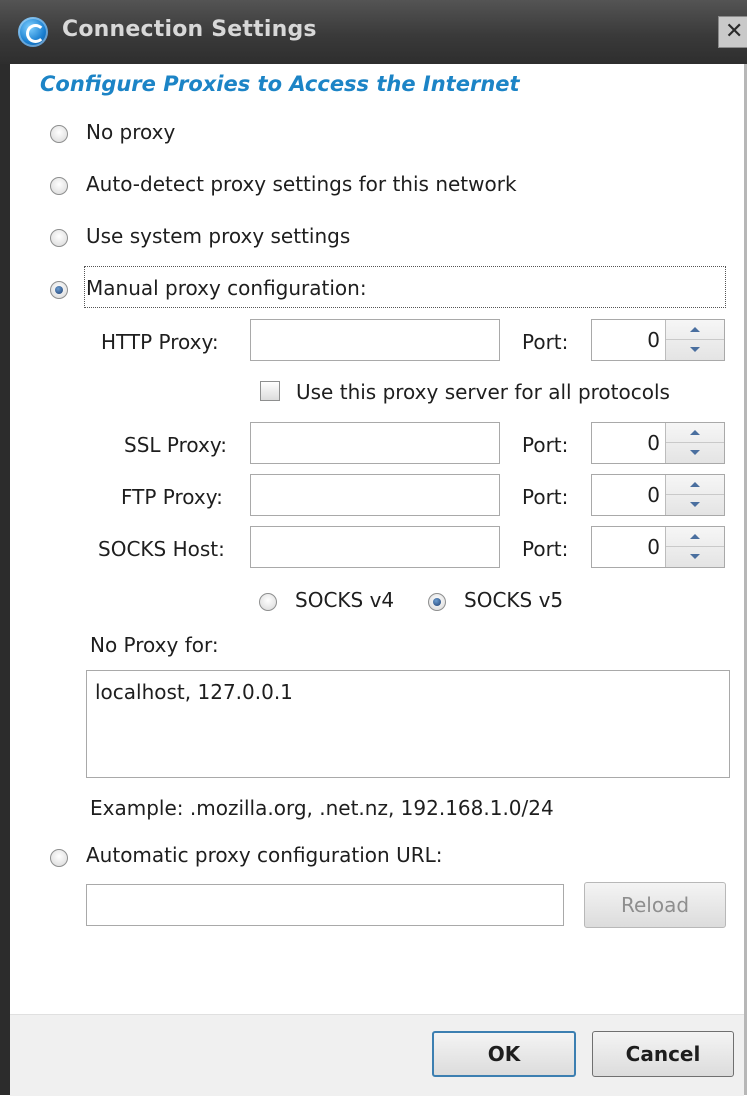 The height and width of the screenshot is (1096, 747). I want to click on no-proxy-for-textarea: localhost, 127.0.0.1, so click(408, 724).